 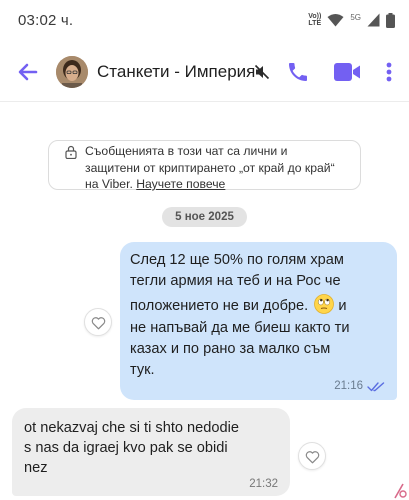 What do you see at coordinates (46, 20) in the screenshot?
I see `status-time: 03:02 ч.` at bounding box center [46, 20].